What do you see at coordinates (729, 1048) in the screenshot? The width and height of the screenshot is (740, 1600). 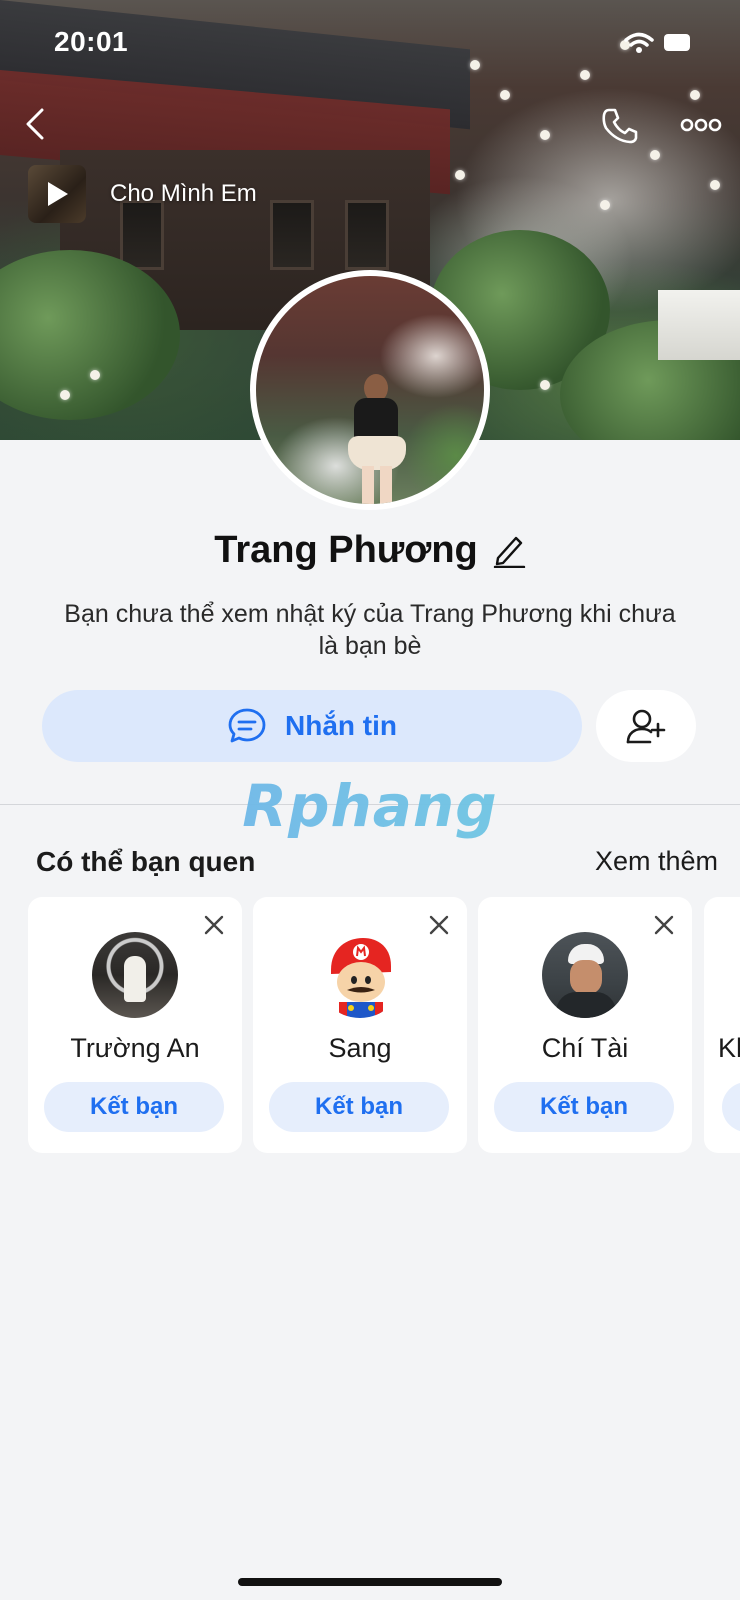 I see `suggestion-name: Kh` at bounding box center [729, 1048].